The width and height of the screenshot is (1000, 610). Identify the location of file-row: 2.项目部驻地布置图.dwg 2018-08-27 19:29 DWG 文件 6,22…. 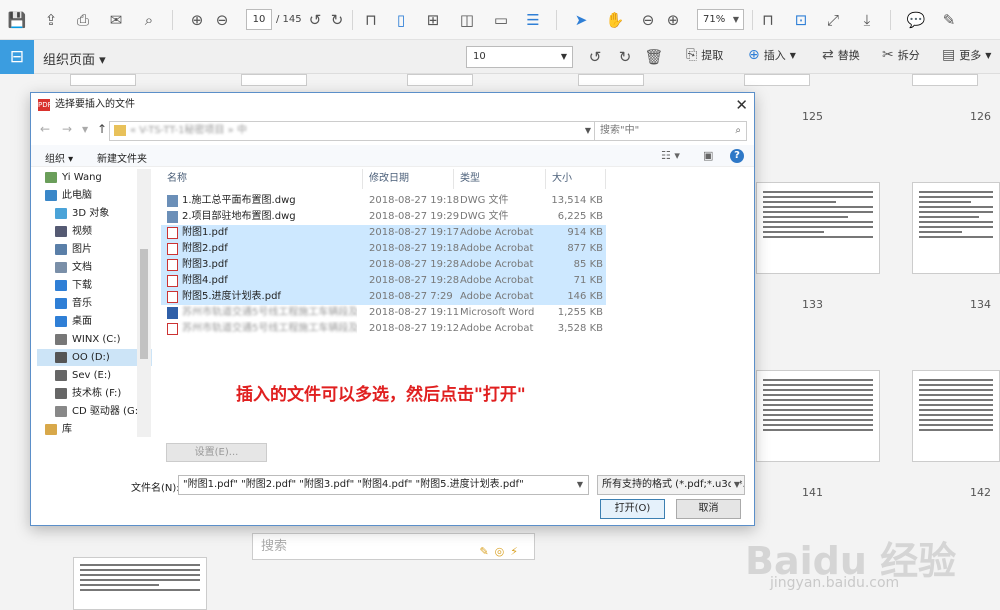
(383, 217).